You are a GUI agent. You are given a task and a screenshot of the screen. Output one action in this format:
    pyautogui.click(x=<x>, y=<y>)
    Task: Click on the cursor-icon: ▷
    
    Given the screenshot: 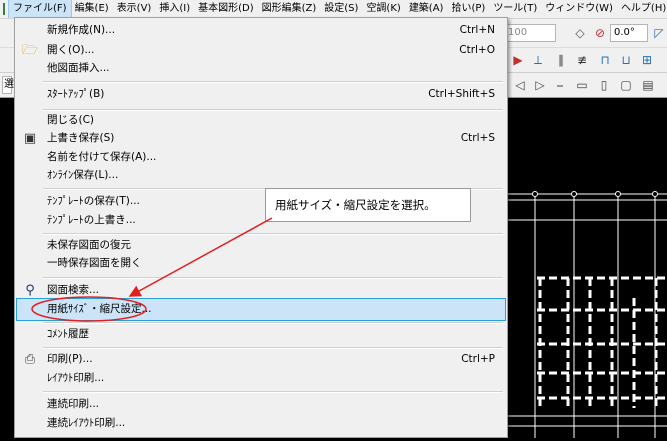 What is the action you would take?
    pyautogui.click(x=540, y=85)
    